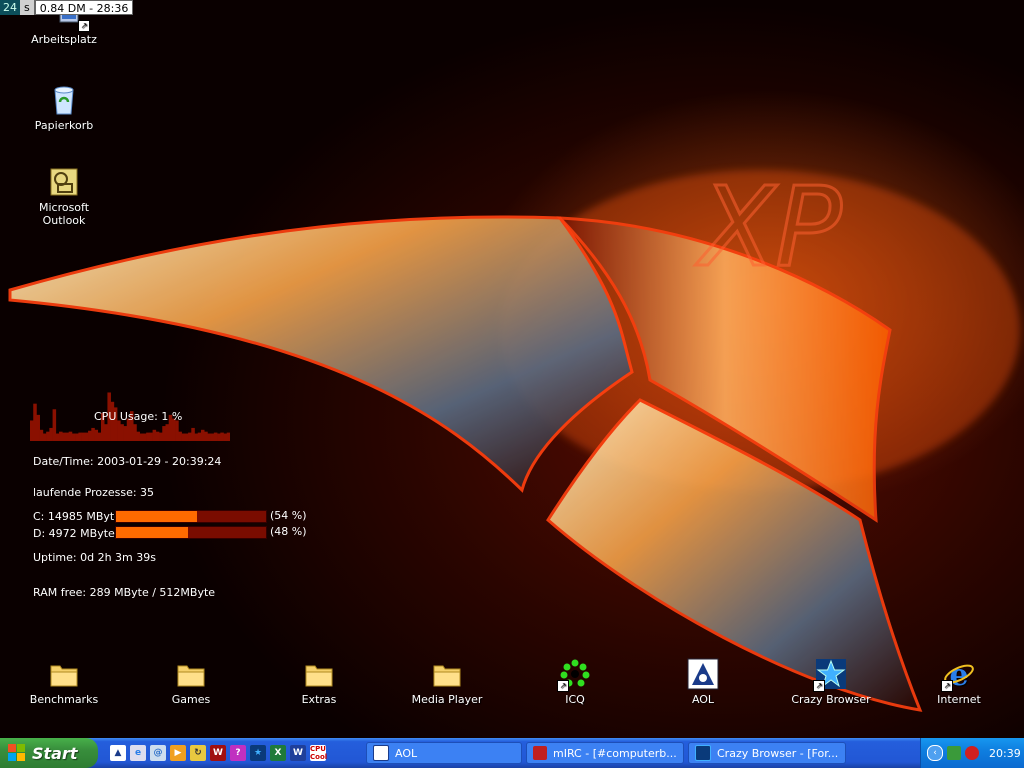 This screenshot has width=1024, height=768. What do you see at coordinates (191, 532) in the screenshot?
I see `drive-d-bar` at bounding box center [191, 532].